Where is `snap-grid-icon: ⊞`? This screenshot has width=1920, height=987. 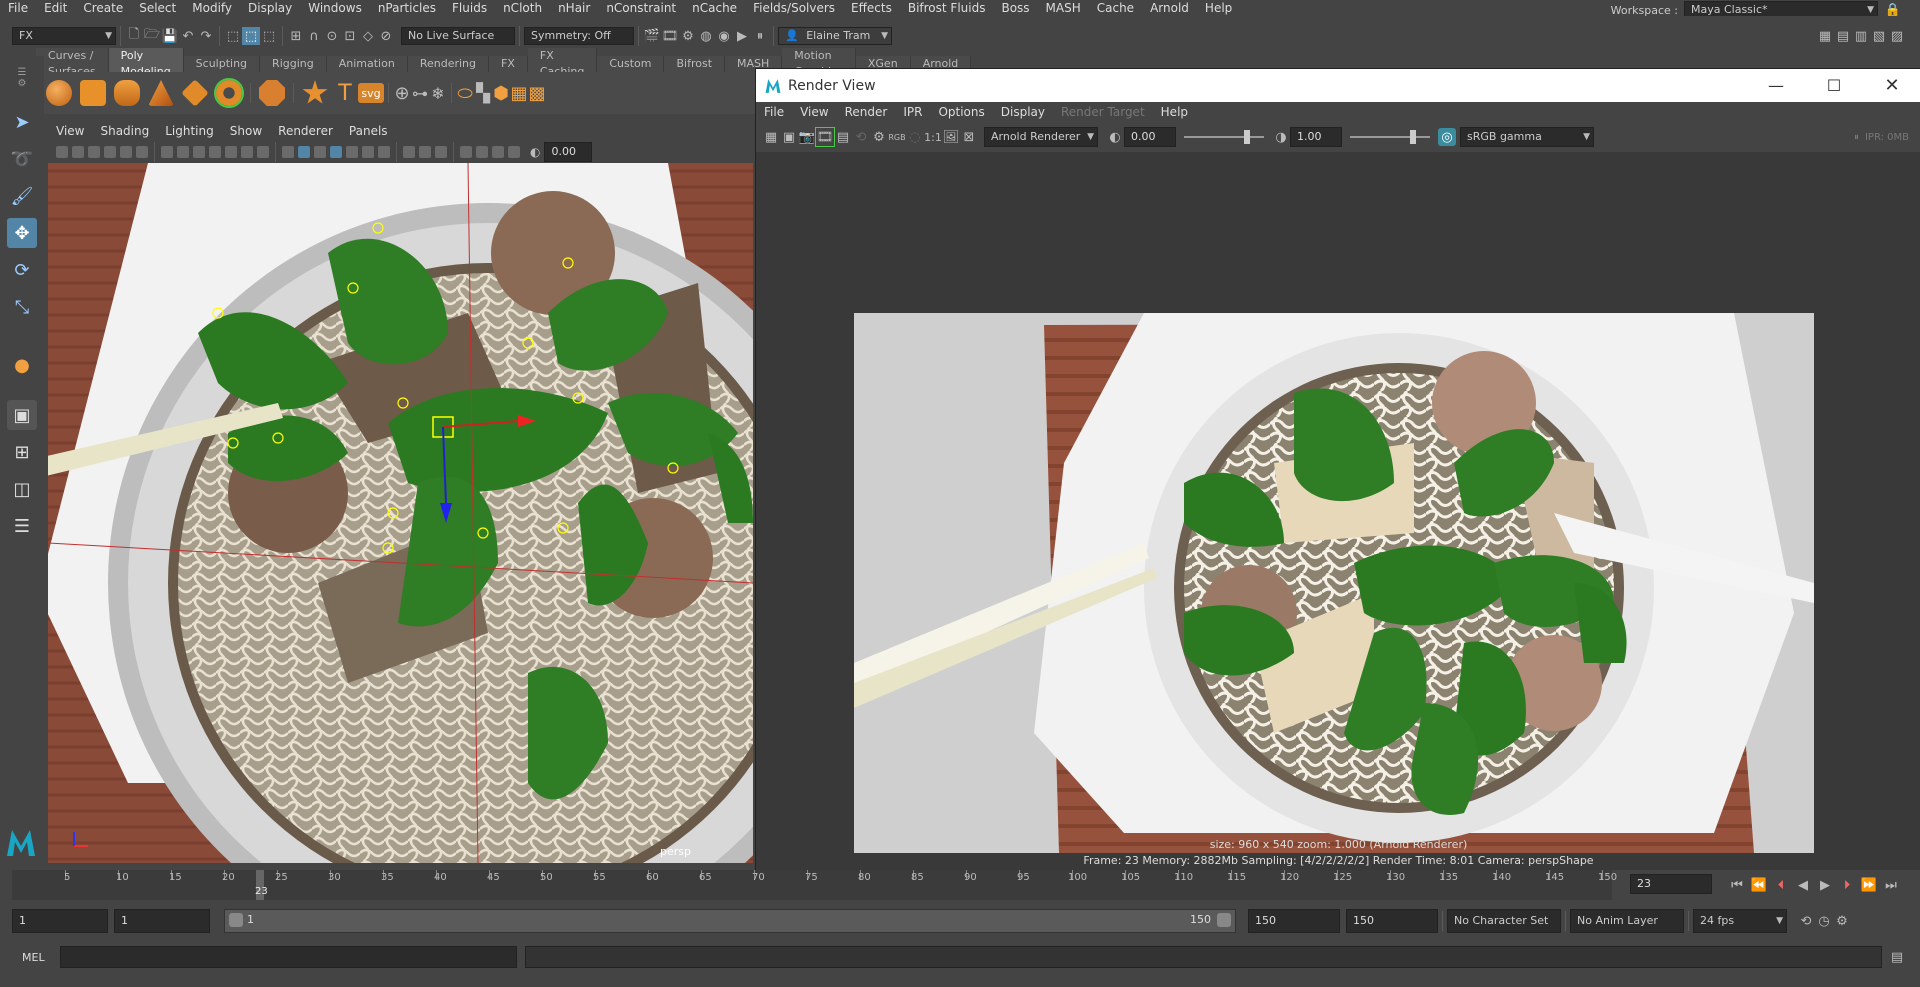
snap-grid-icon: ⊞ is located at coordinates (296, 36).